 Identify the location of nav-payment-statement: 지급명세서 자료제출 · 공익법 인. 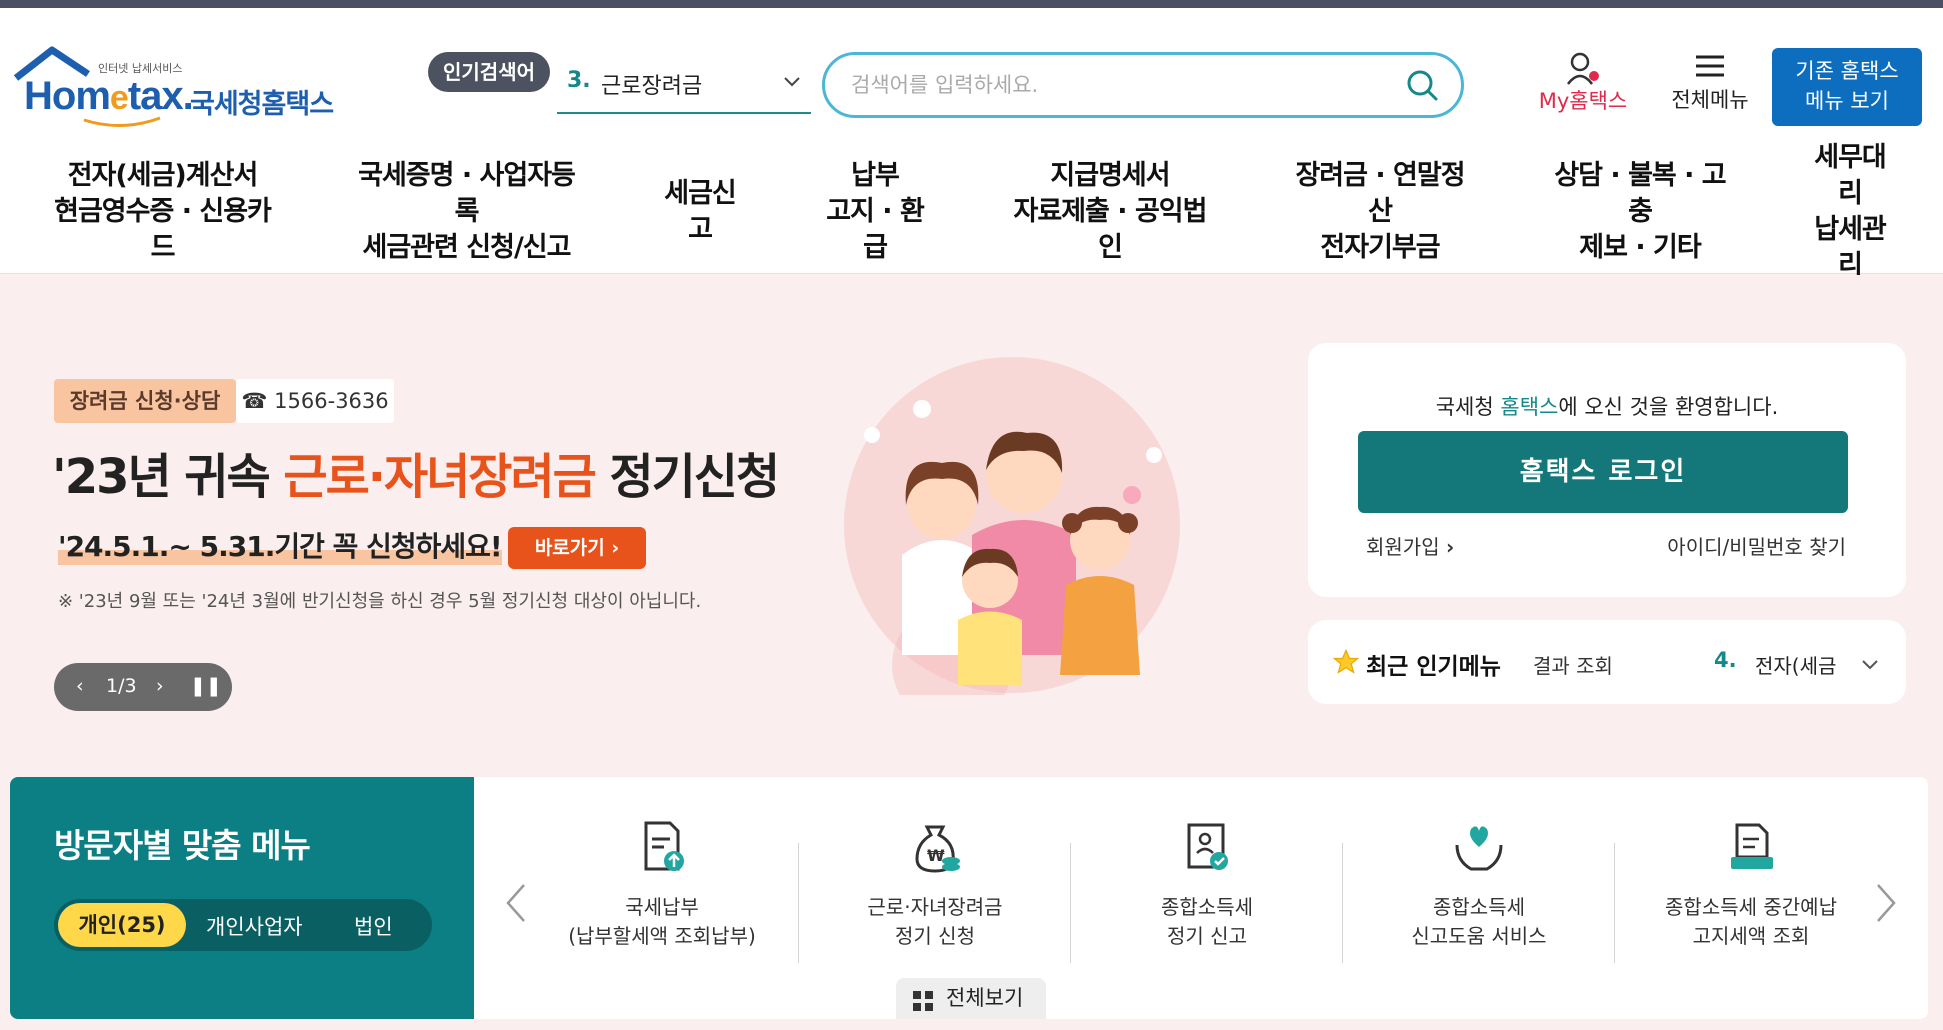
(1110, 212).